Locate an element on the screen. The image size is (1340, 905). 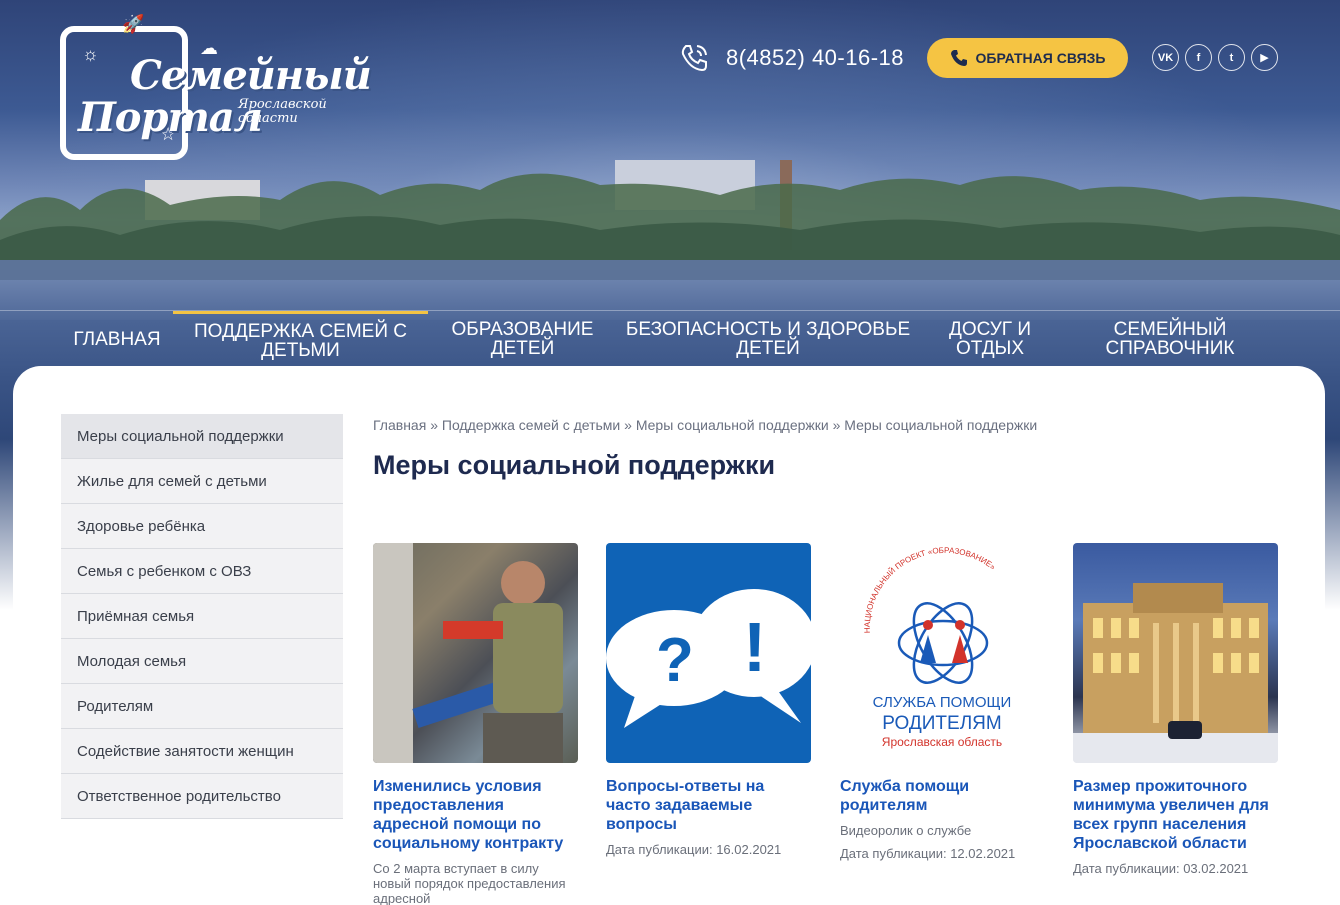
sidebar-item-social-support: Меры социальной поддержки is located at coordinates (202, 436).